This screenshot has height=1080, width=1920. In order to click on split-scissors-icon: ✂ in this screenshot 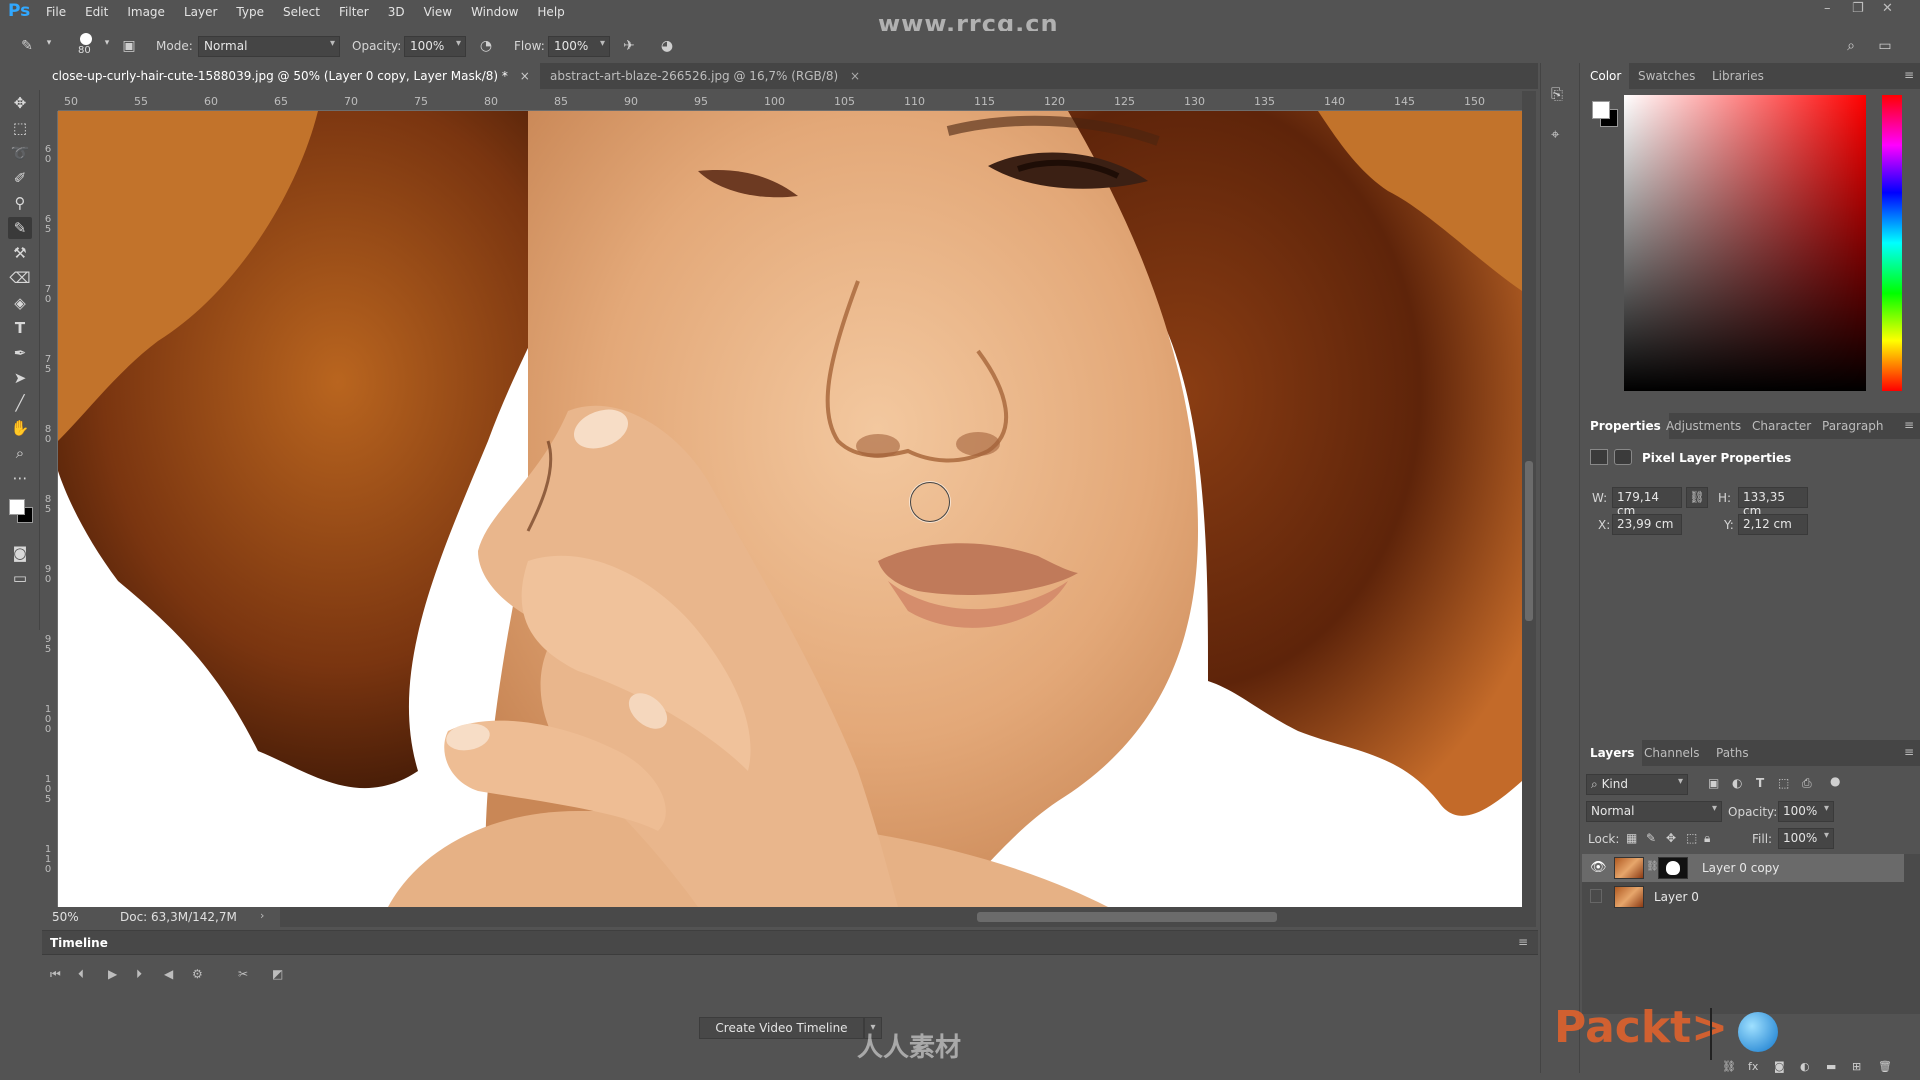, I will do `click(243, 974)`.